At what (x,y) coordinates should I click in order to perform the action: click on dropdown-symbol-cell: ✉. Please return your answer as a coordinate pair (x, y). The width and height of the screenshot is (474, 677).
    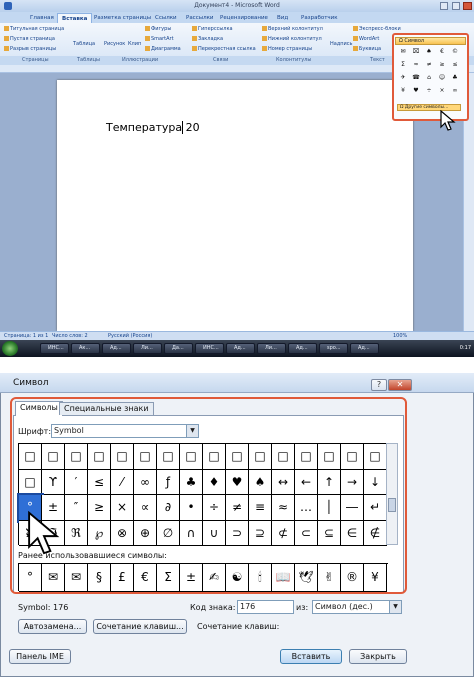
    Looking at the image, I should click on (403, 51).